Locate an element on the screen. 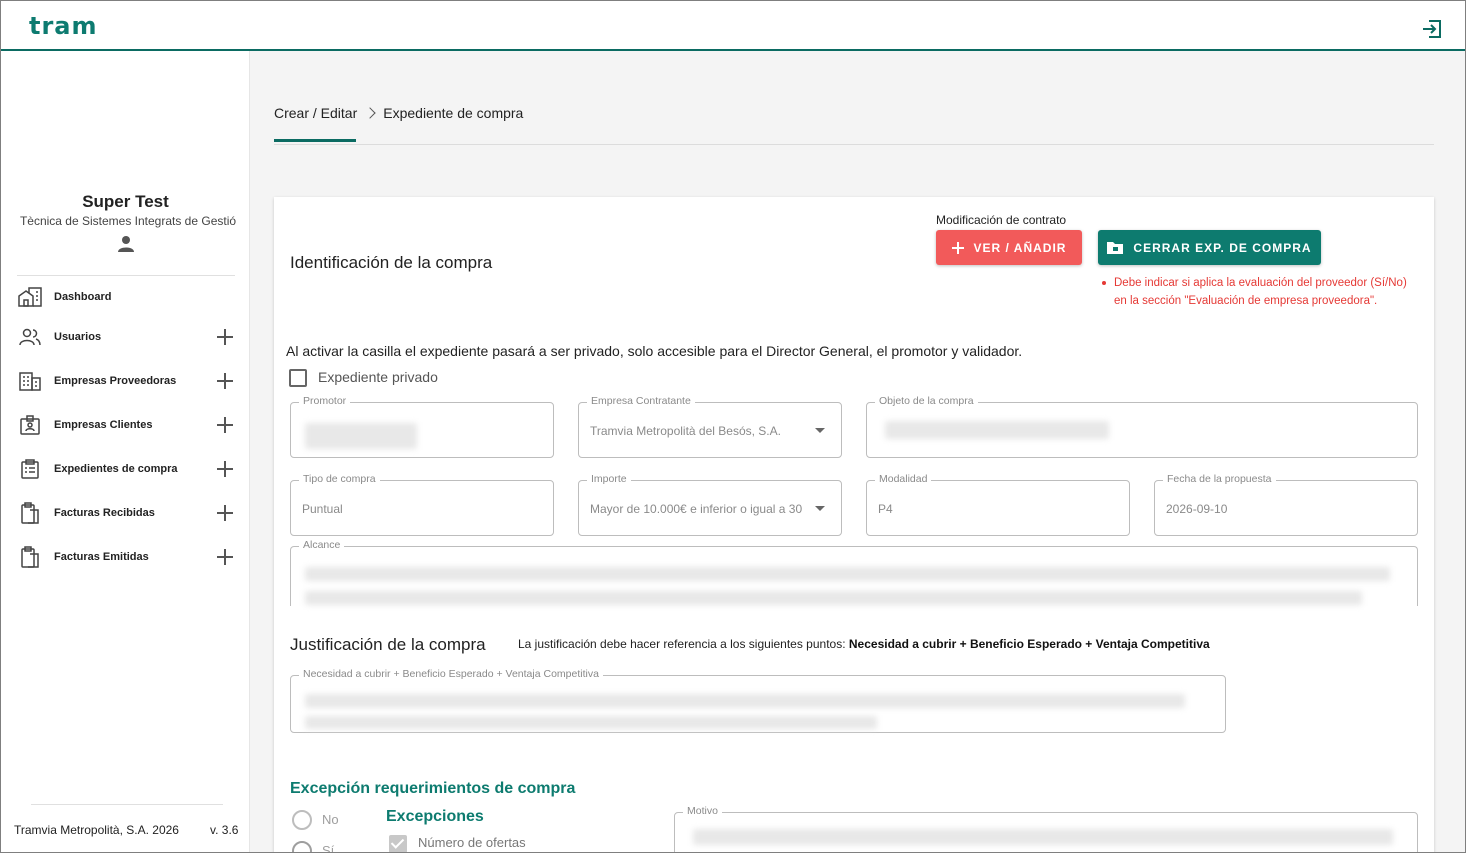 This screenshot has height=853, width=1466. section-title-justification: Justificación de la compra is located at coordinates (388, 644).